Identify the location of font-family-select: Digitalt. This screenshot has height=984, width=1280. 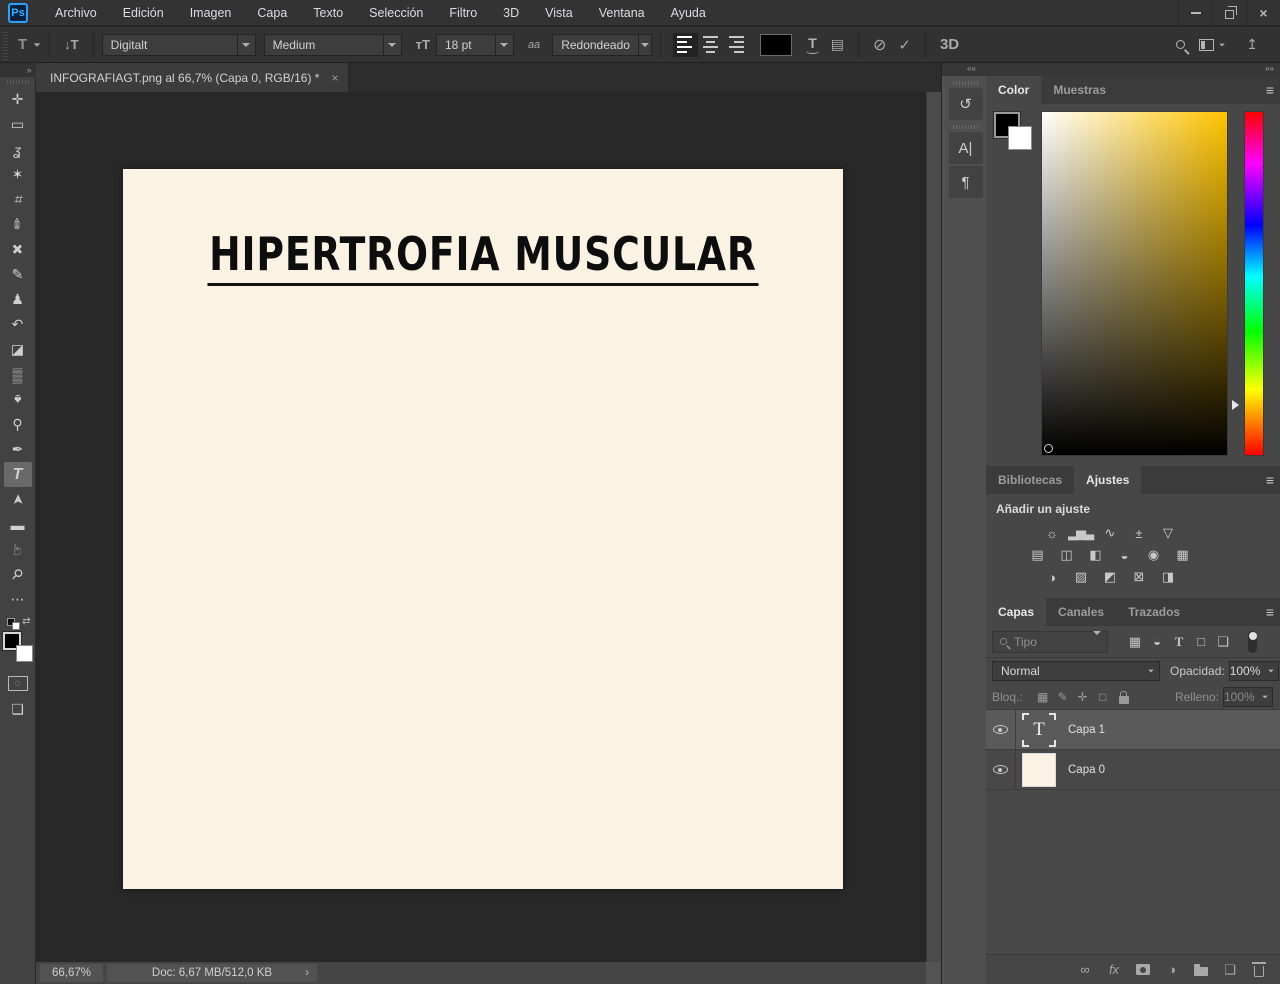
(178, 44).